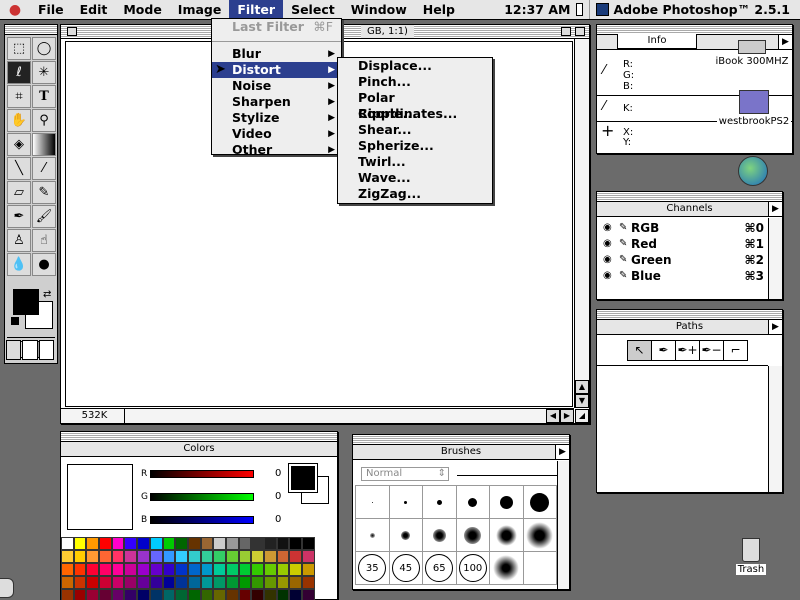 Image resolution: width=800 pixels, height=600 pixels. I want to click on swap-colors-icon: ⇄, so click(47, 294).